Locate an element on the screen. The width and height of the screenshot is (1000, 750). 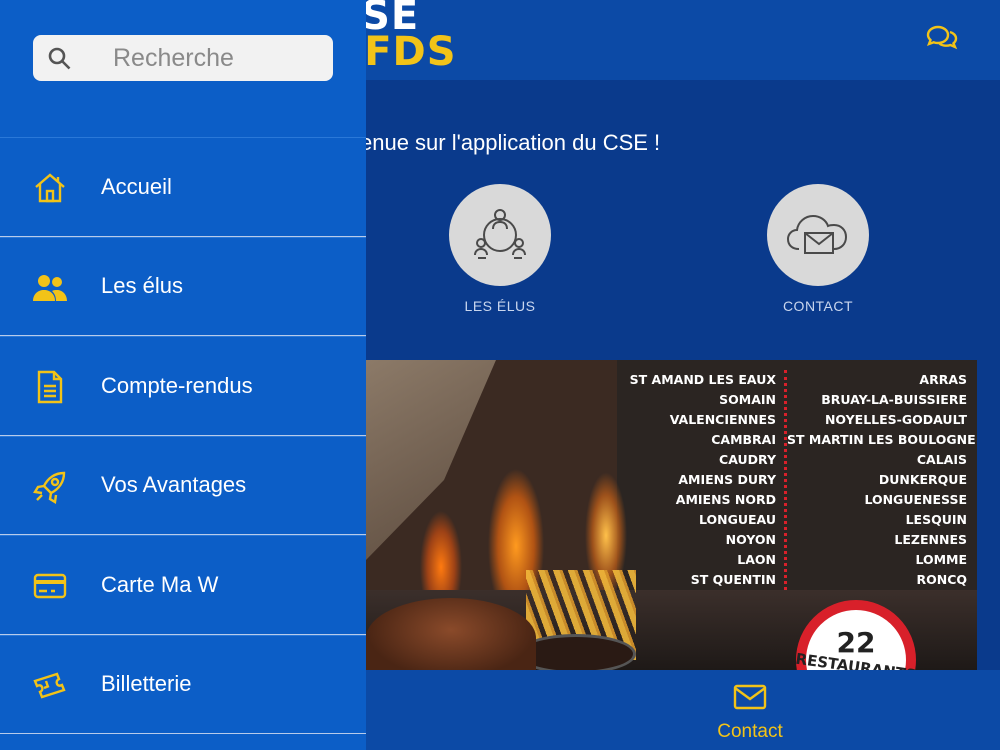
cloud-mail-icon is located at coordinates (817, 234).